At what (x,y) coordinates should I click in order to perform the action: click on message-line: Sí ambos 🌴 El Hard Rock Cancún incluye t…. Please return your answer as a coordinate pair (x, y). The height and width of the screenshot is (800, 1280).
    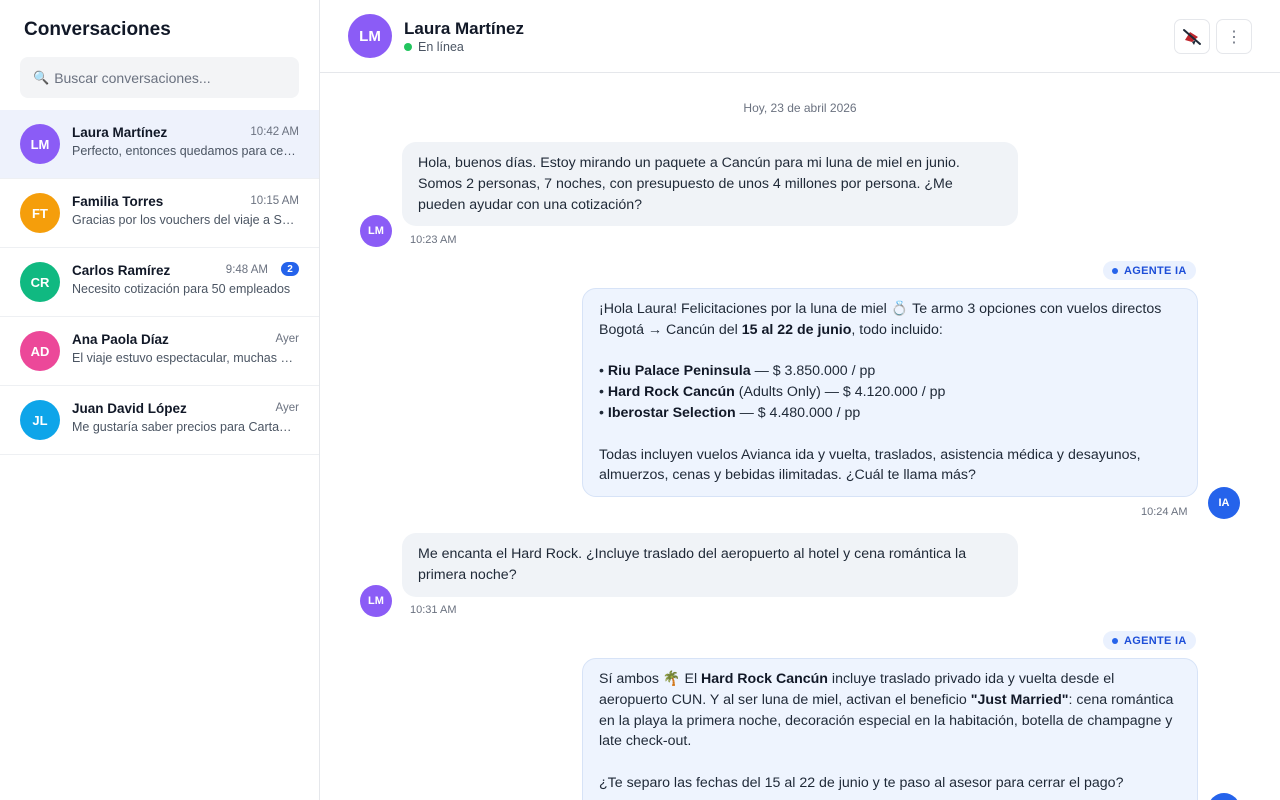
    Looking at the image, I should click on (857, 679).